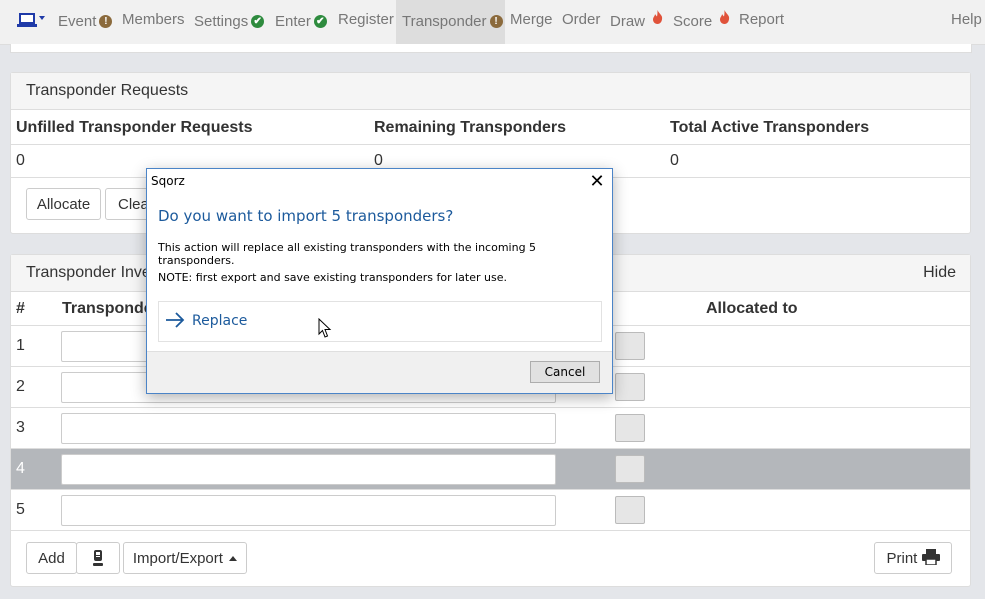 This screenshot has width=985, height=599. I want to click on column-header-transponder: Transponde, so click(107, 308).